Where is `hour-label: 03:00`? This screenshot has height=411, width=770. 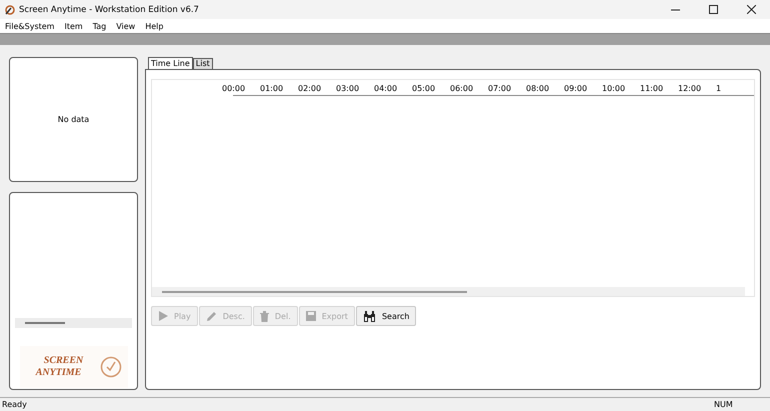
hour-label: 03:00 is located at coordinates (348, 88).